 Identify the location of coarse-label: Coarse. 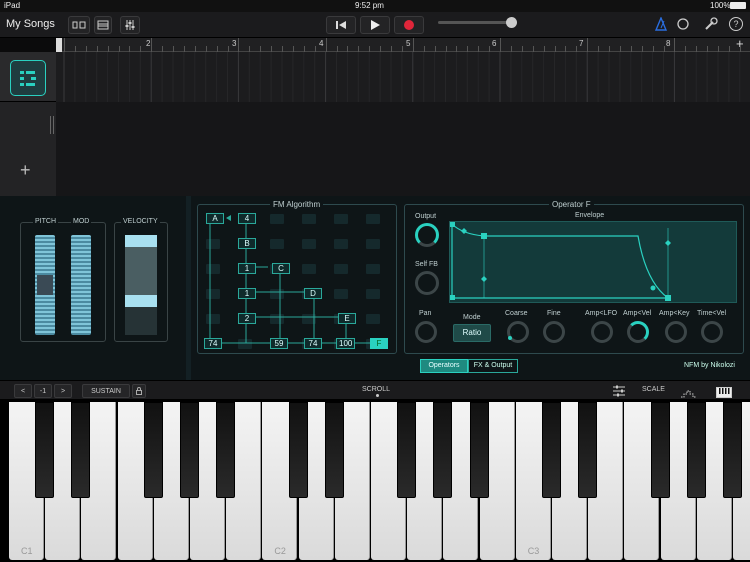
(516, 313).